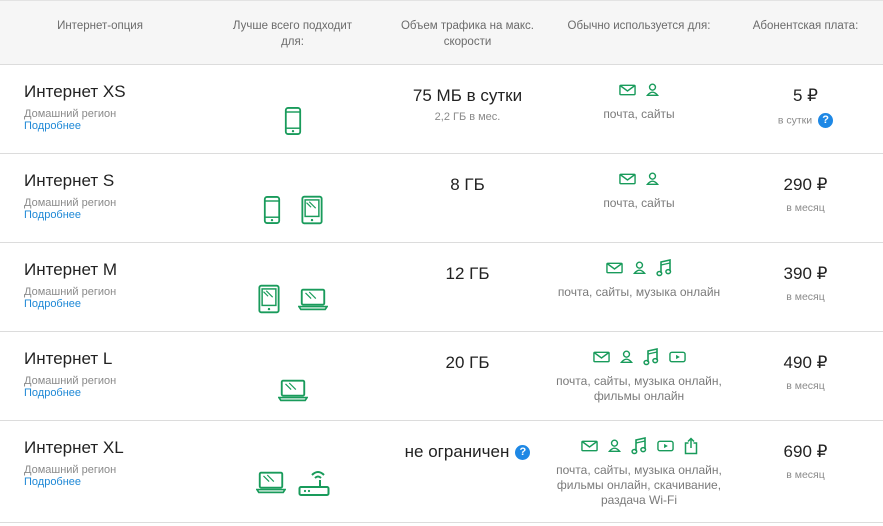 The image size is (883, 526). Describe the element at coordinates (639, 500) in the screenshot. I see `usage-text-line: раздача Wi-Fi` at that location.